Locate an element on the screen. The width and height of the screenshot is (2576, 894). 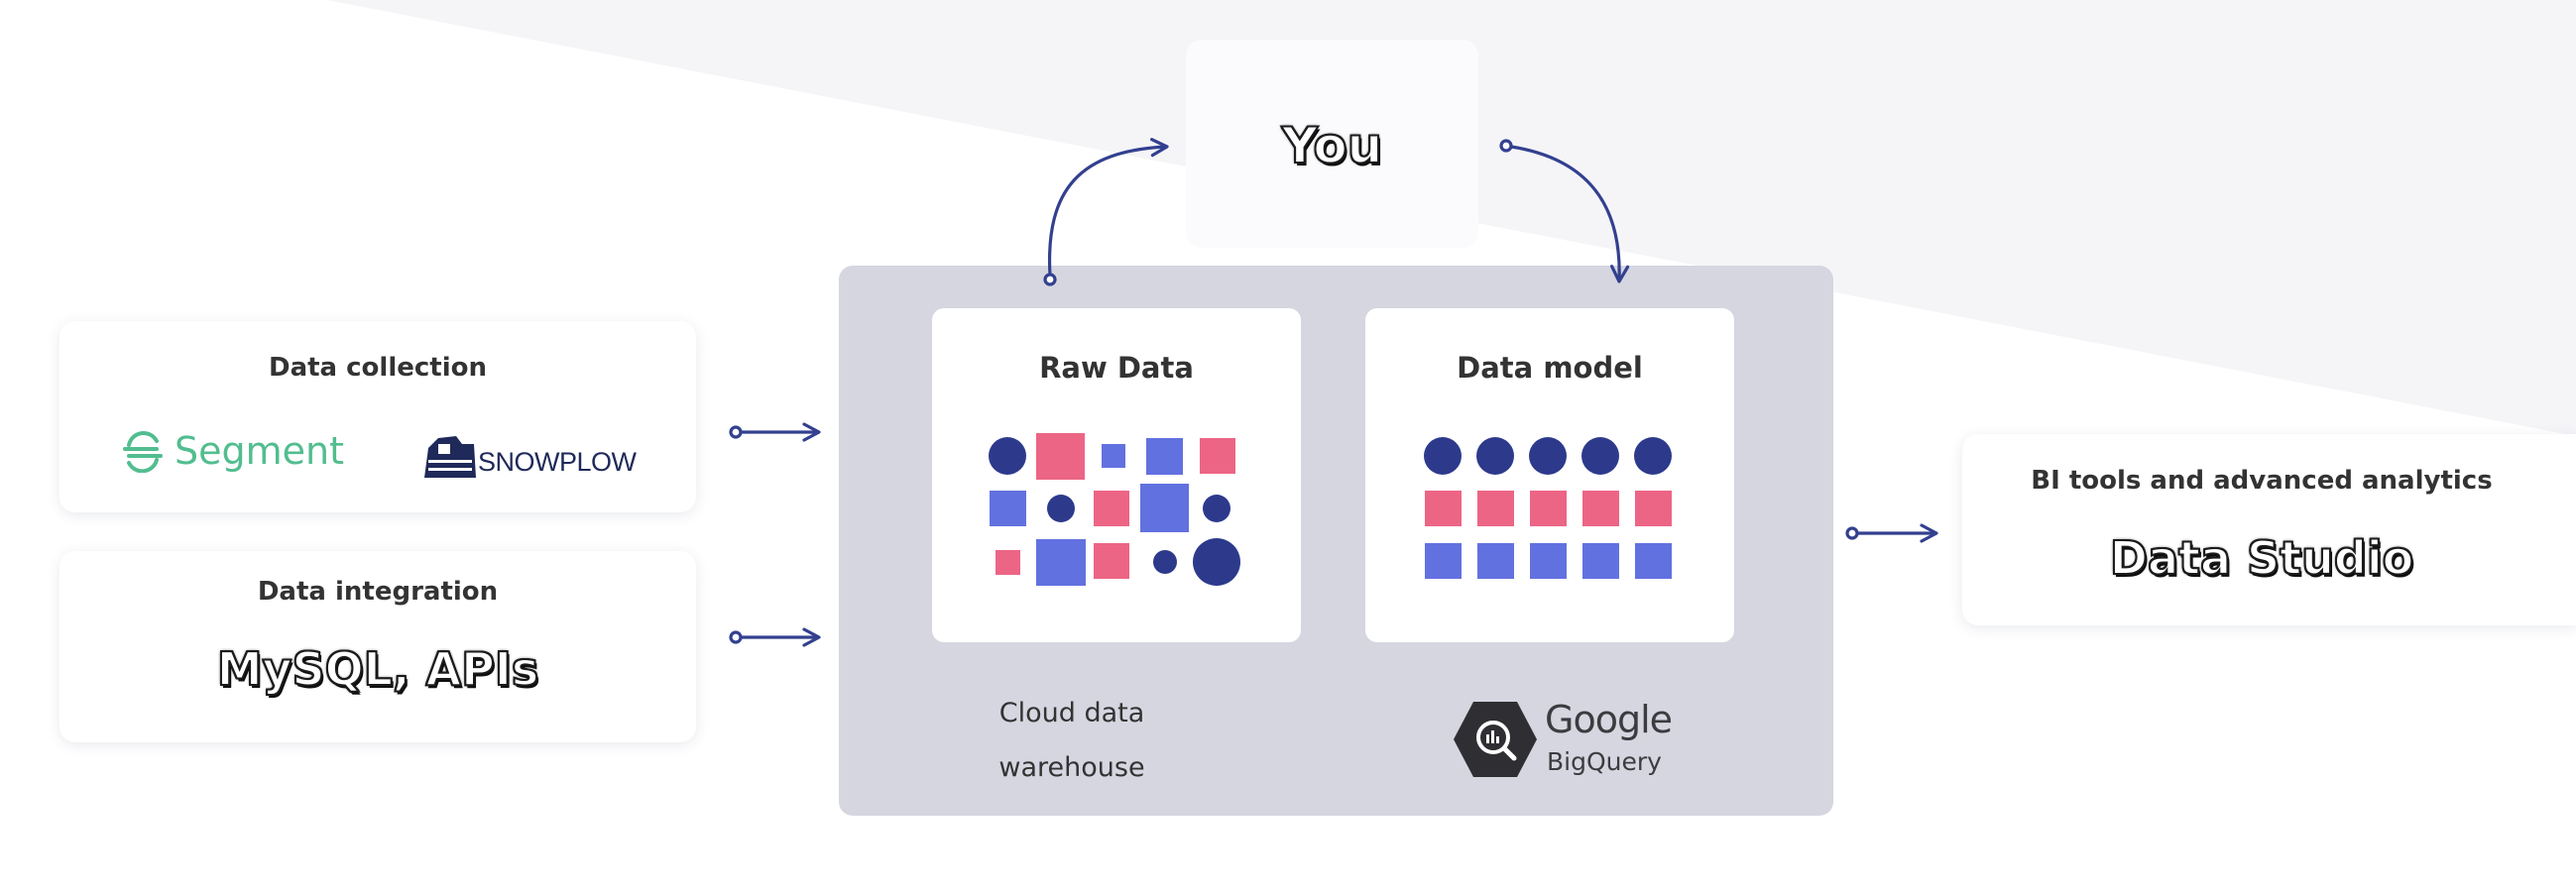
data-model-shapes is located at coordinates (1548, 508).